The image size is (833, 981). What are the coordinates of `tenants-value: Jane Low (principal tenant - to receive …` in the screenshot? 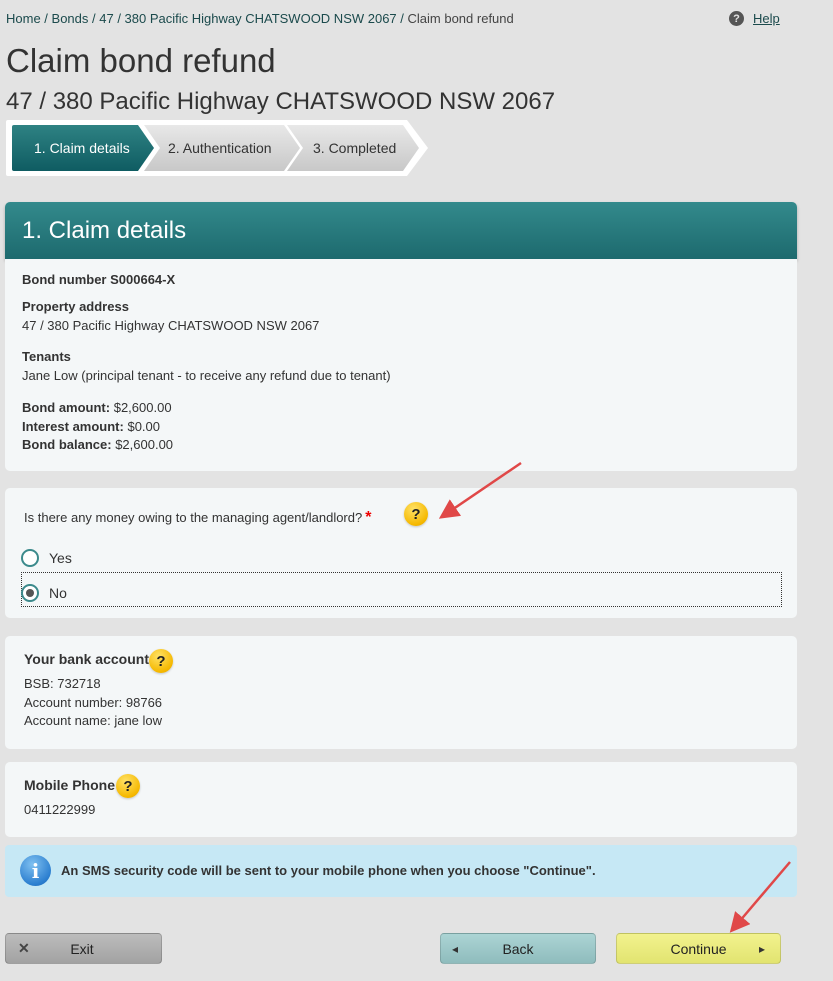 It's located at (206, 375).